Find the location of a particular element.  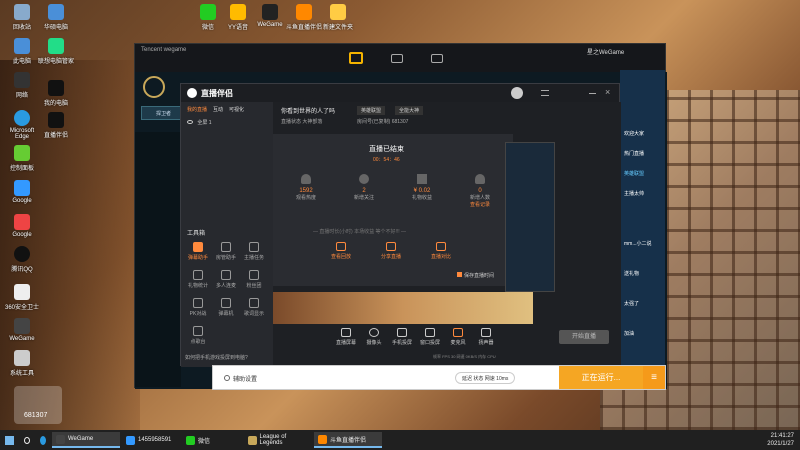

notice-link: 如何把手机游戏投屏到电脑? is located at coordinates (216, 357).